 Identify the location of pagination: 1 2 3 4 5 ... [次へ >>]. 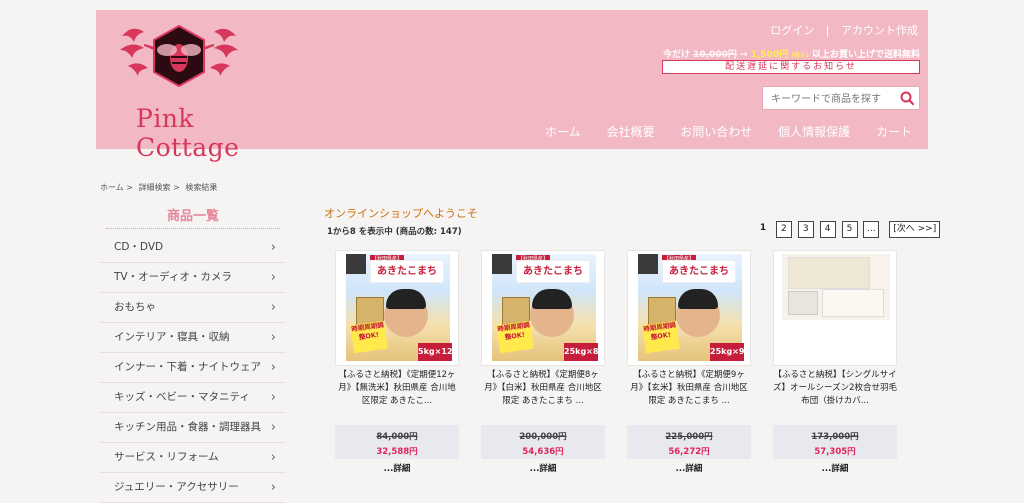
(849, 230).